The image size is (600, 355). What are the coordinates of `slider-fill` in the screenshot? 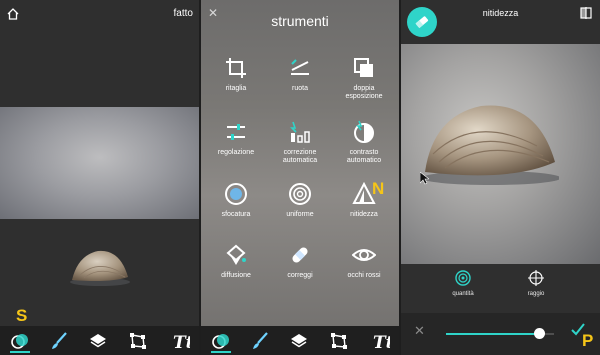 It's located at (492, 334).